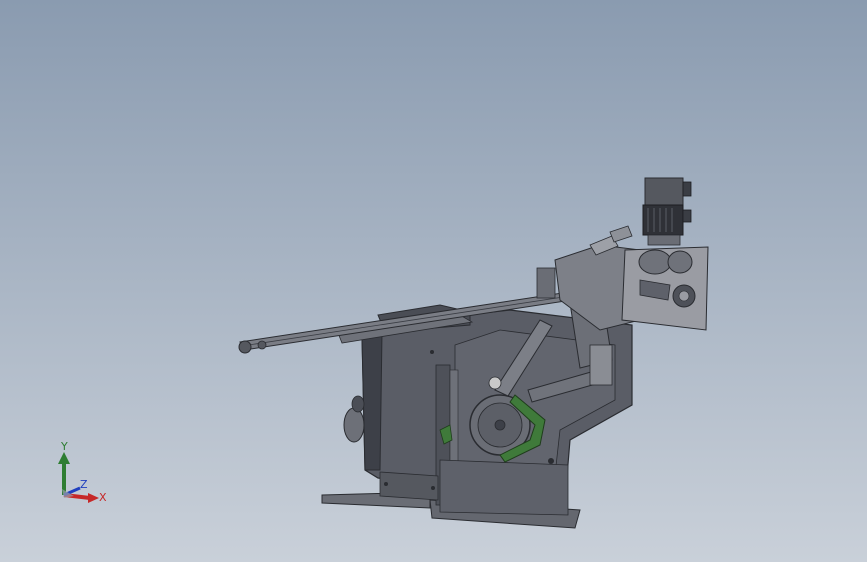 Image resolution: width=867 pixels, height=562 pixels. What do you see at coordinates (354, 425) in the screenshot?
I see `handwheel-left` at bounding box center [354, 425].